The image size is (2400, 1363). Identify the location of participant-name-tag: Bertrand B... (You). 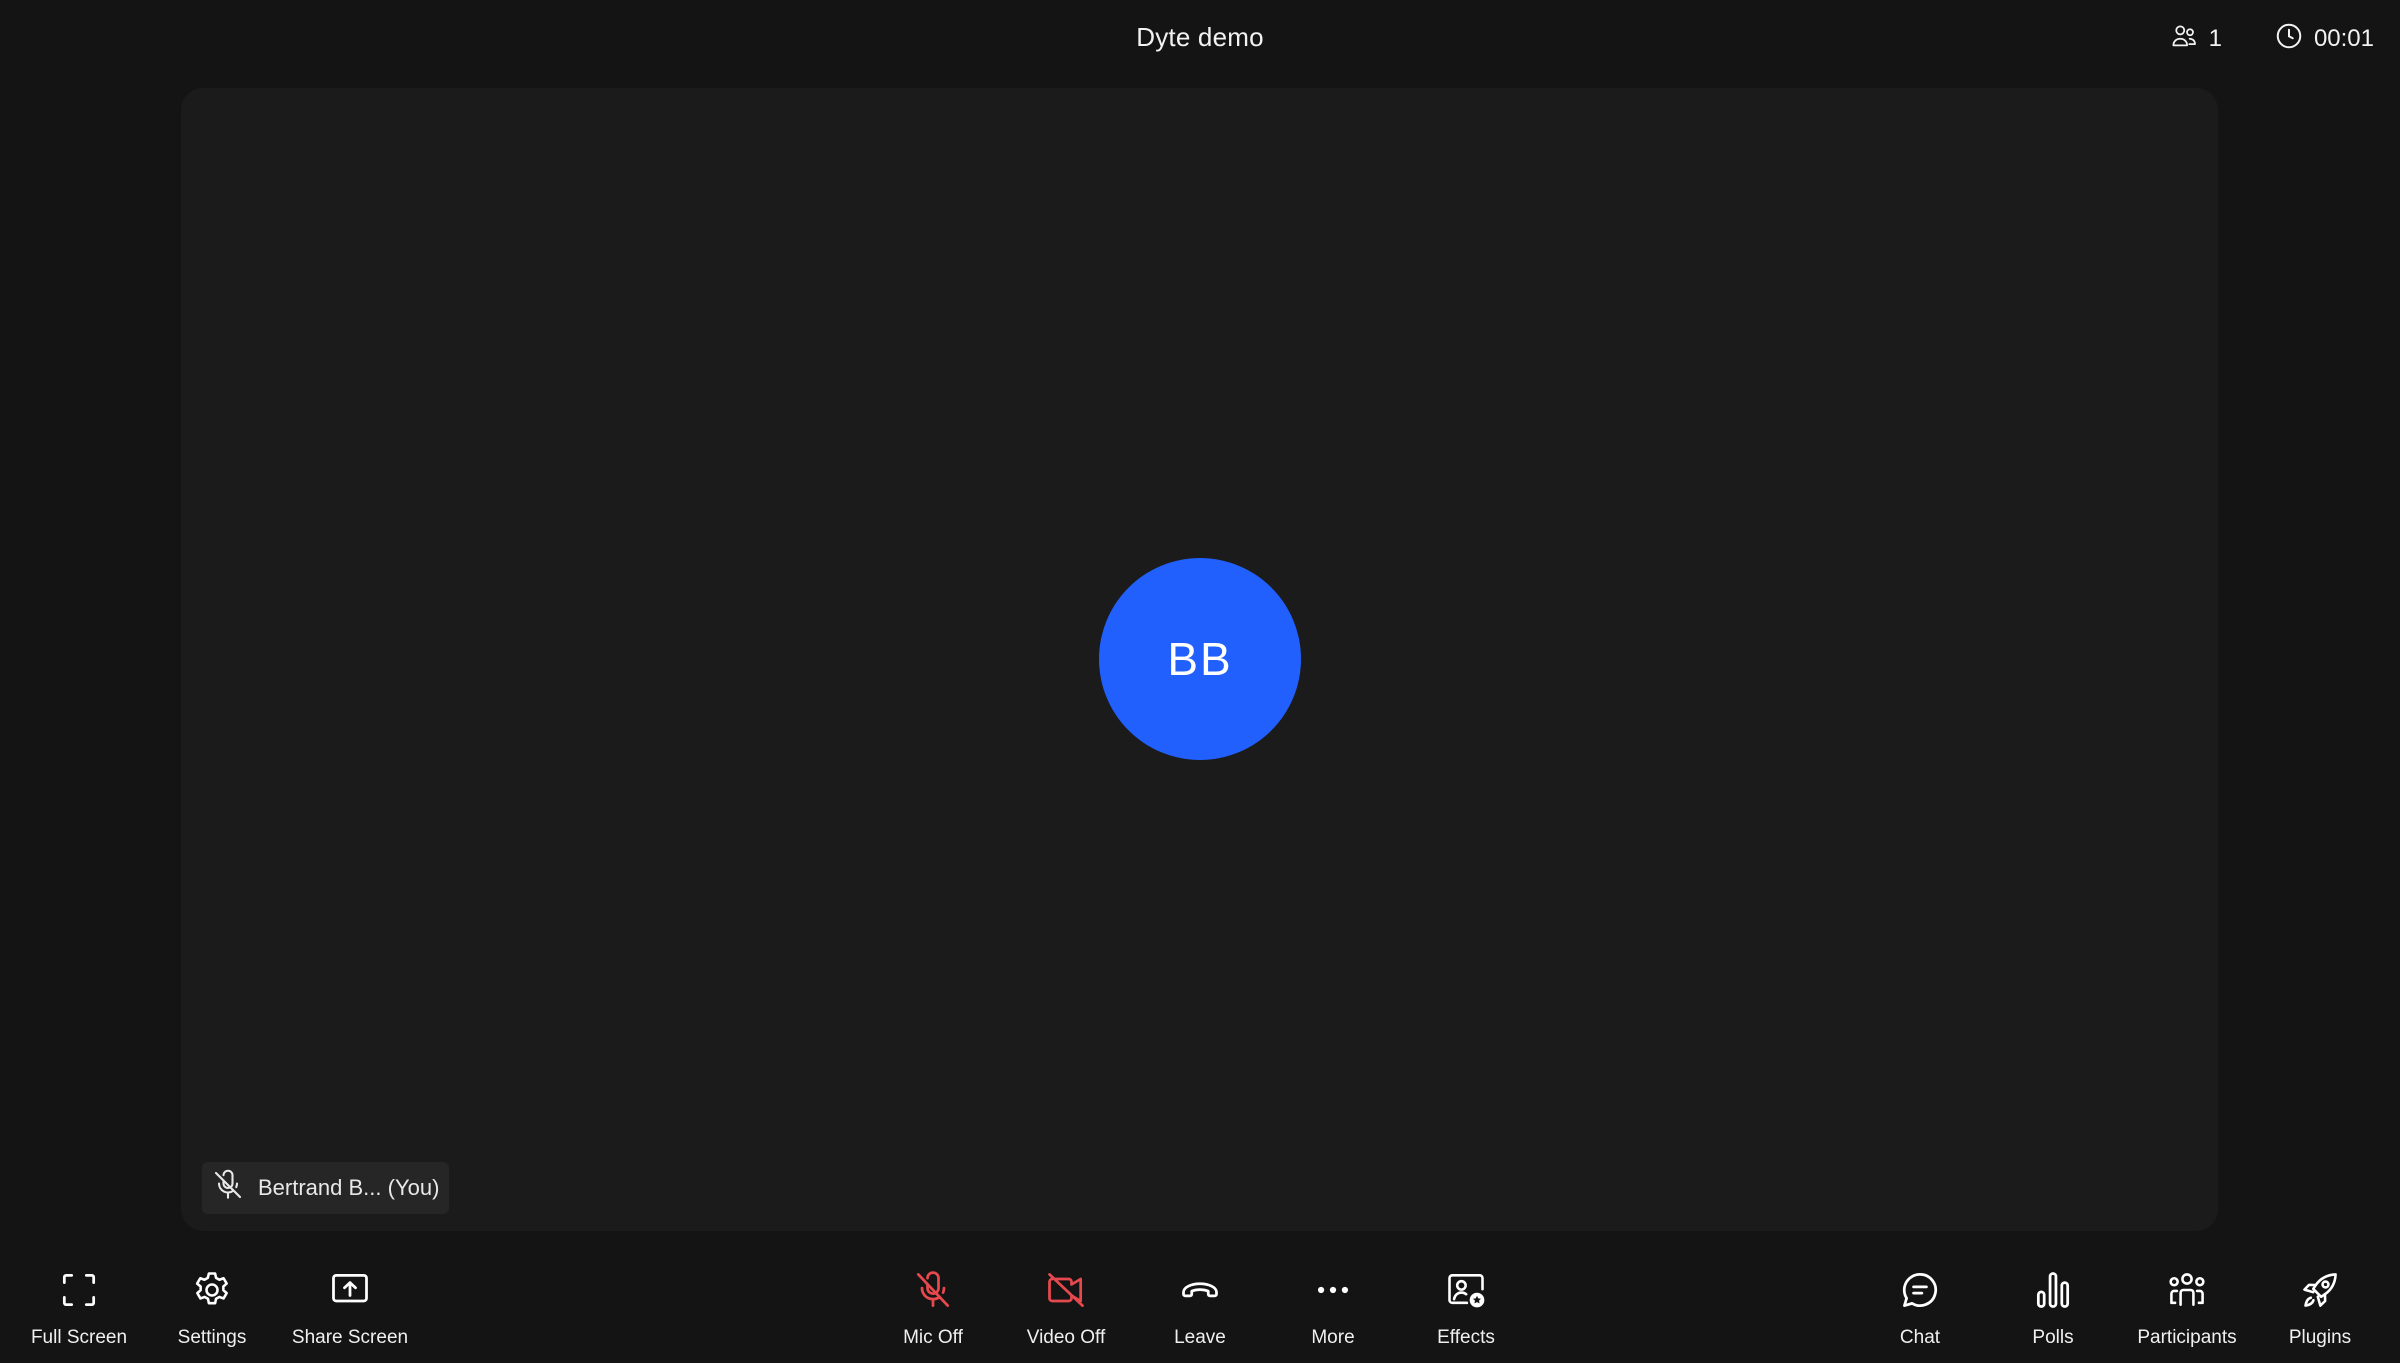
(326, 1188).